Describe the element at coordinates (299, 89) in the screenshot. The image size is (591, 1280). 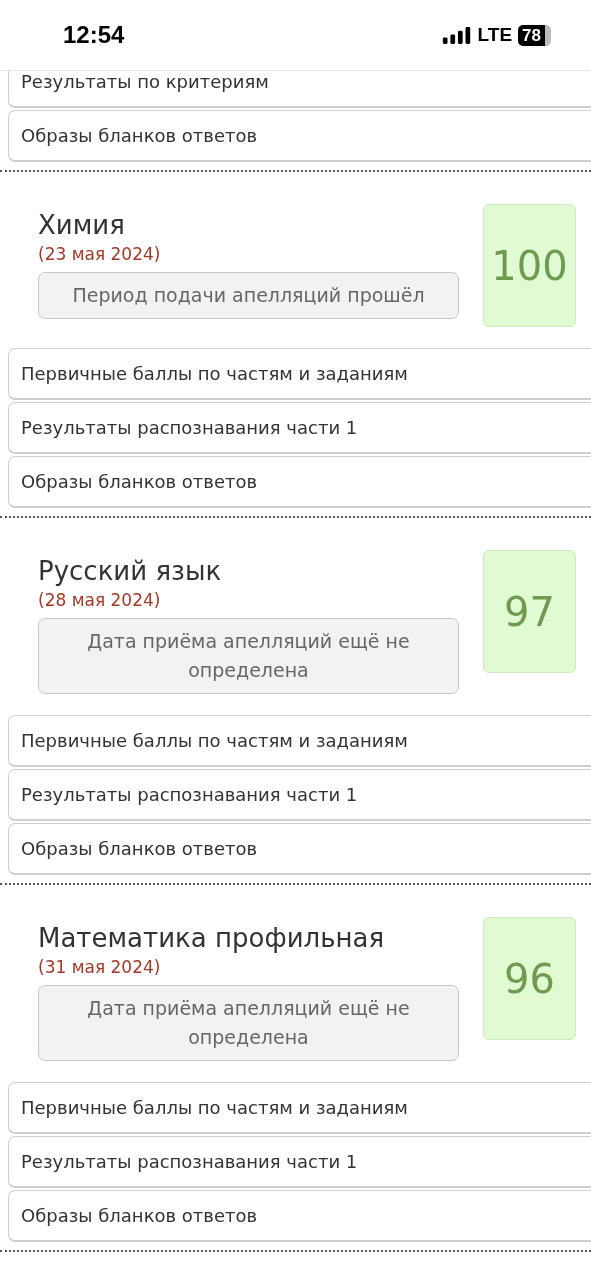
I see `result-link: Результаты по критериям` at that location.